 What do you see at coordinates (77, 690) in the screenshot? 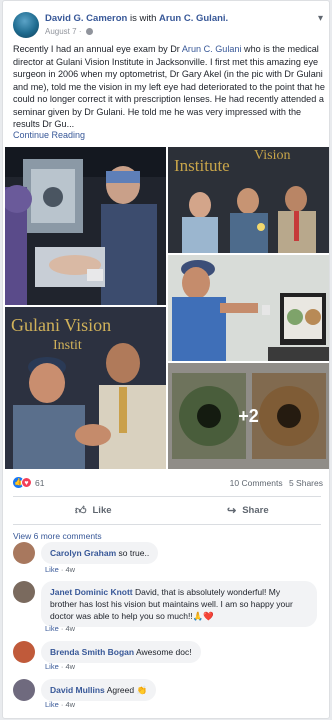
I see `commenter-name: David Mullins` at bounding box center [77, 690].